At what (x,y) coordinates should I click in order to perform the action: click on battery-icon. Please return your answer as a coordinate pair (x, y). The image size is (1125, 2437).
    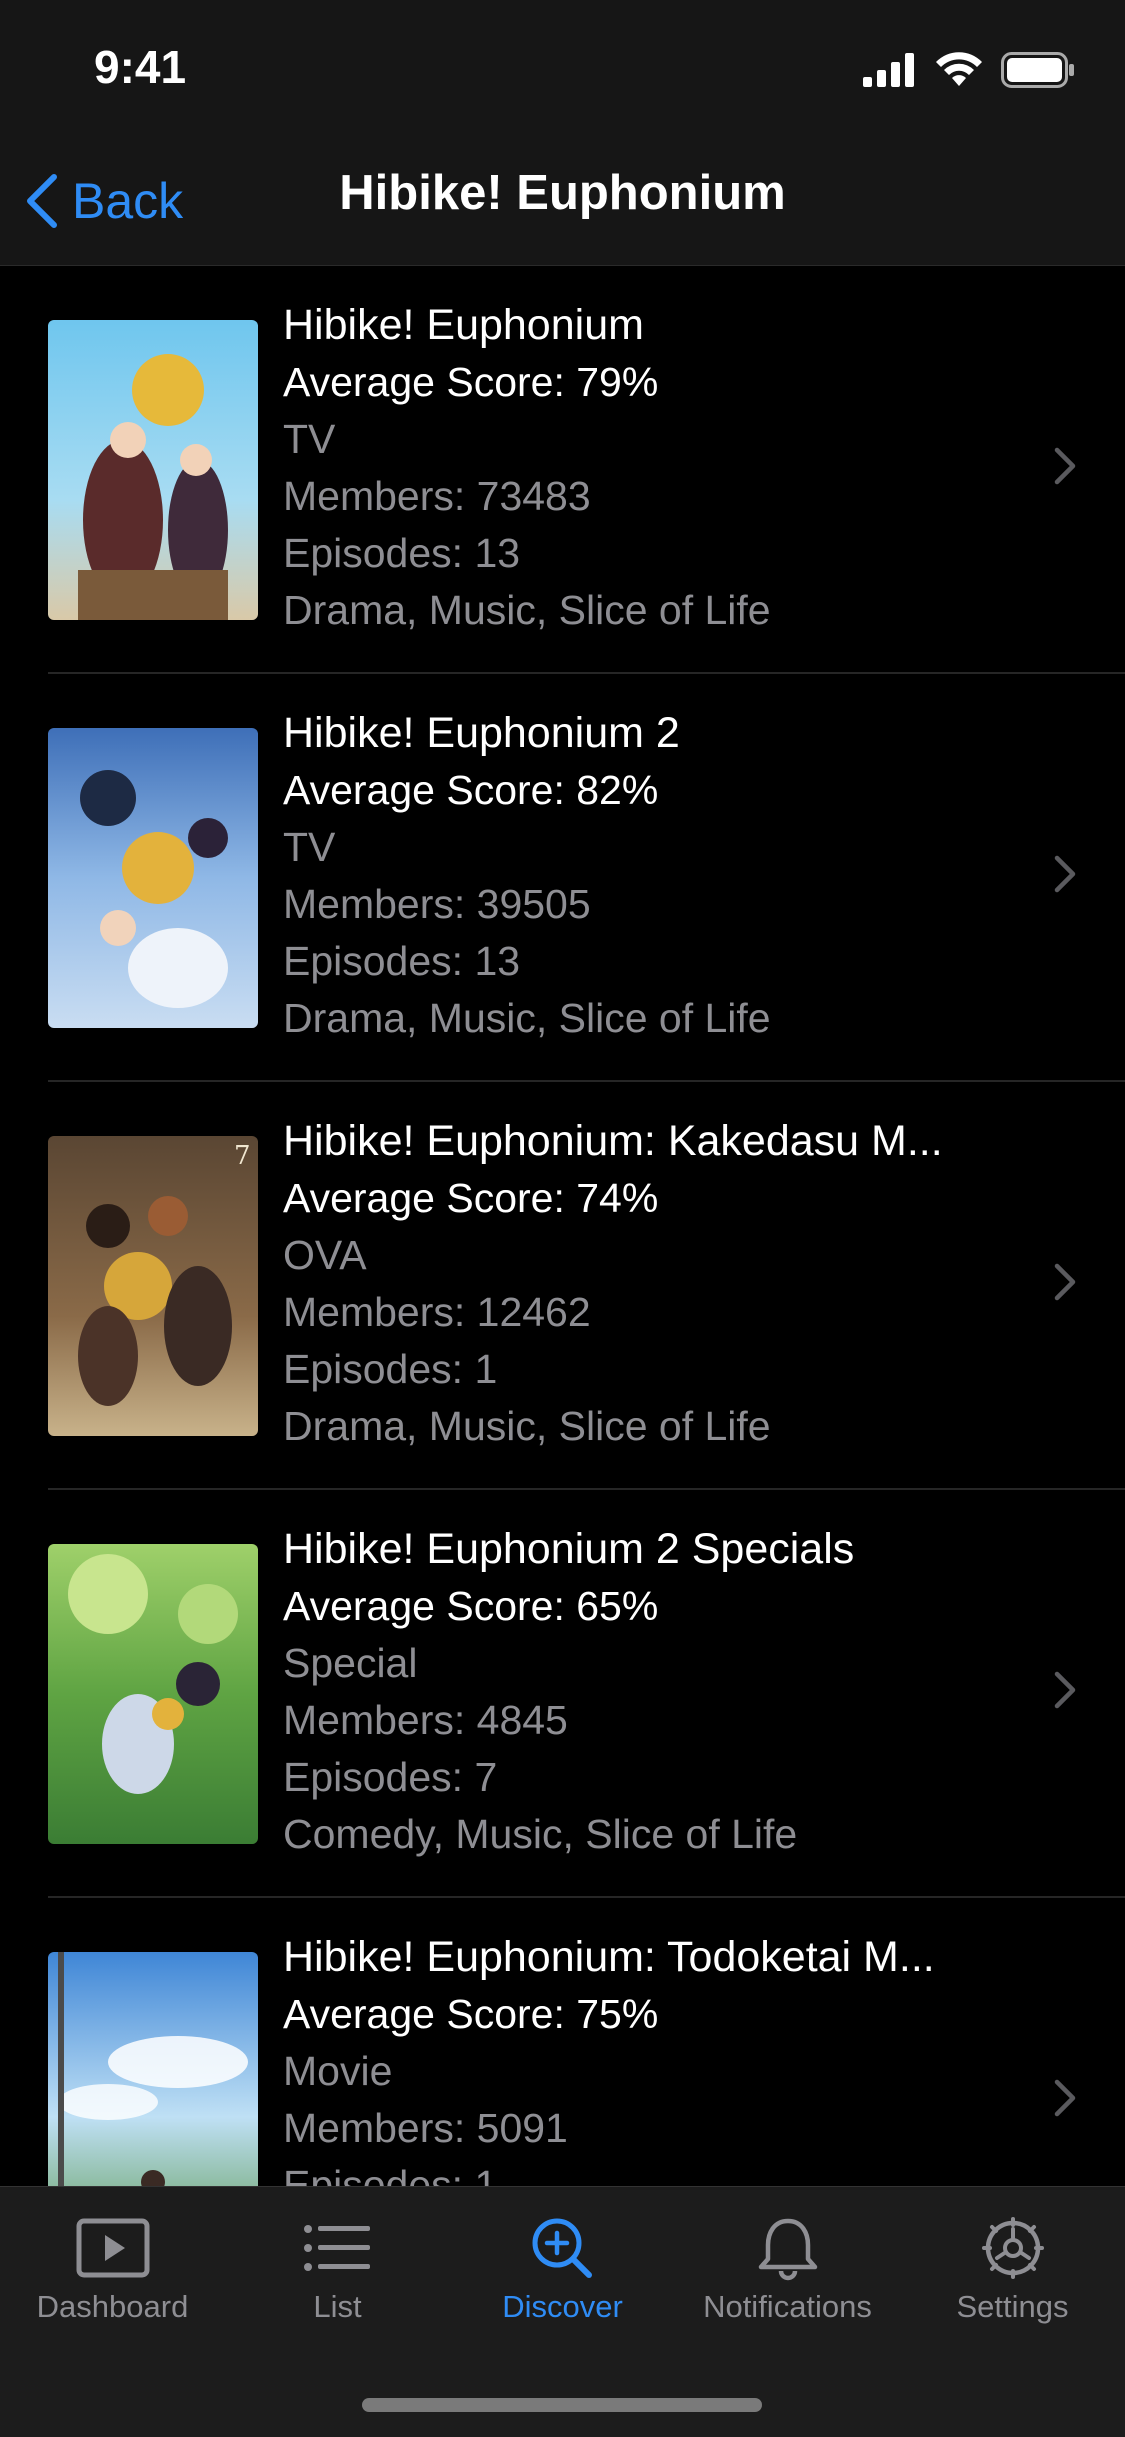
    Looking at the image, I should click on (1037, 70).